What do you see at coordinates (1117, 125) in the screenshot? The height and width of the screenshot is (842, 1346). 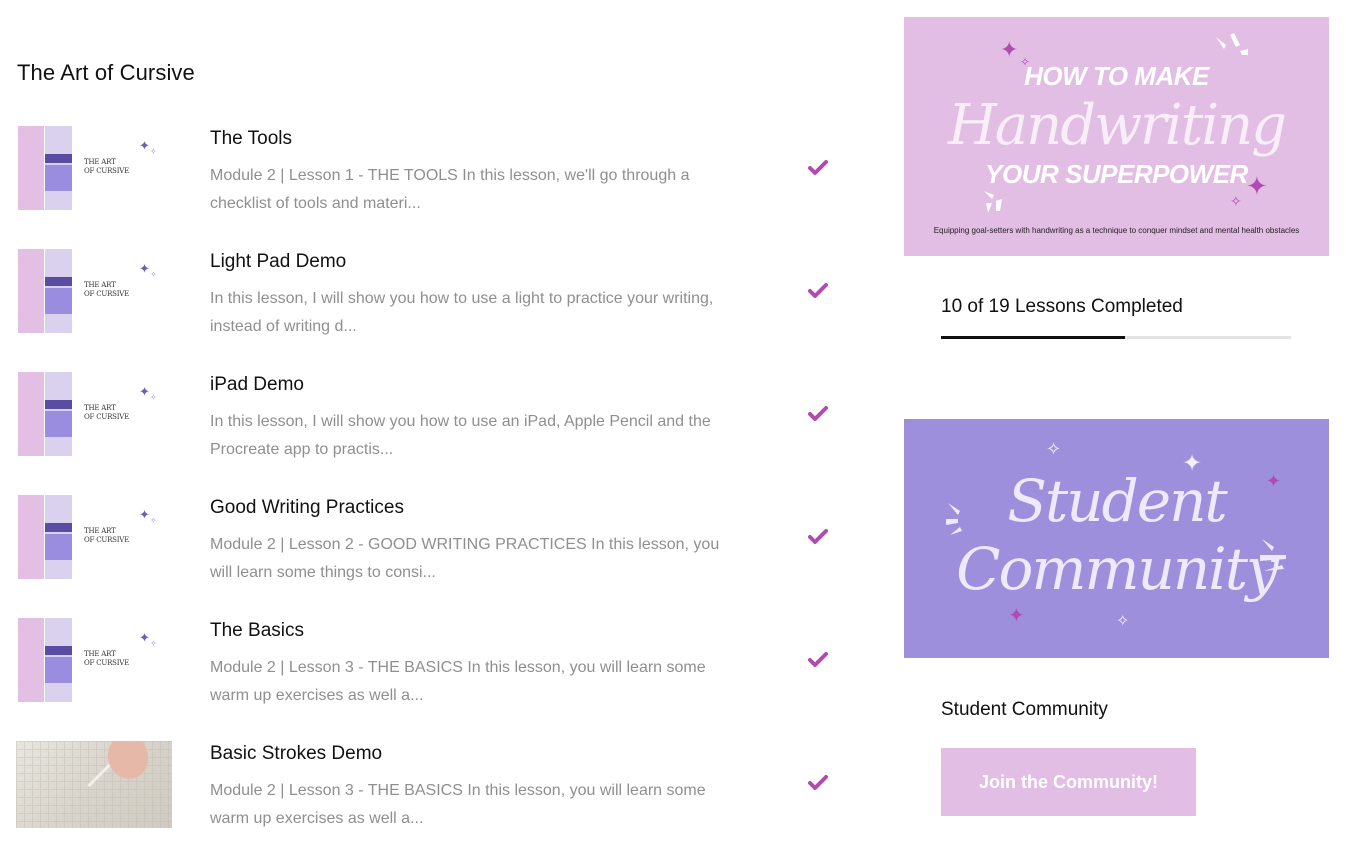 I see `promo-banner-line2: Handwriting` at bounding box center [1117, 125].